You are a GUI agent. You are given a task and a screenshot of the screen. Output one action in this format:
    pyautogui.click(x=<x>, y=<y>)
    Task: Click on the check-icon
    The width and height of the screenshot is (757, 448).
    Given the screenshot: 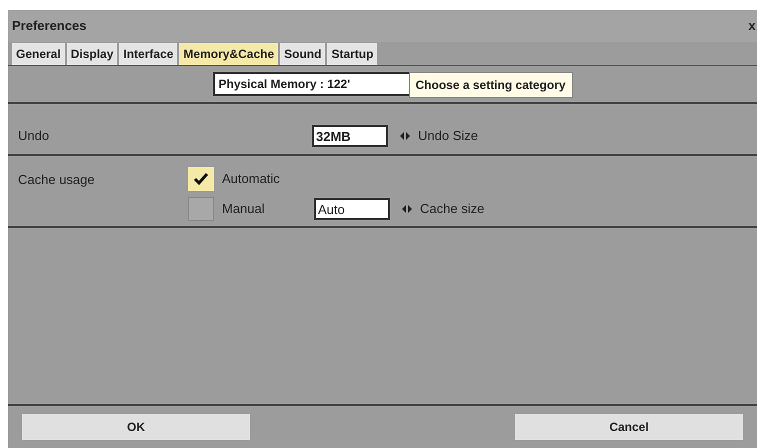 What is the action you would take?
    pyautogui.click(x=201, y=179)
    